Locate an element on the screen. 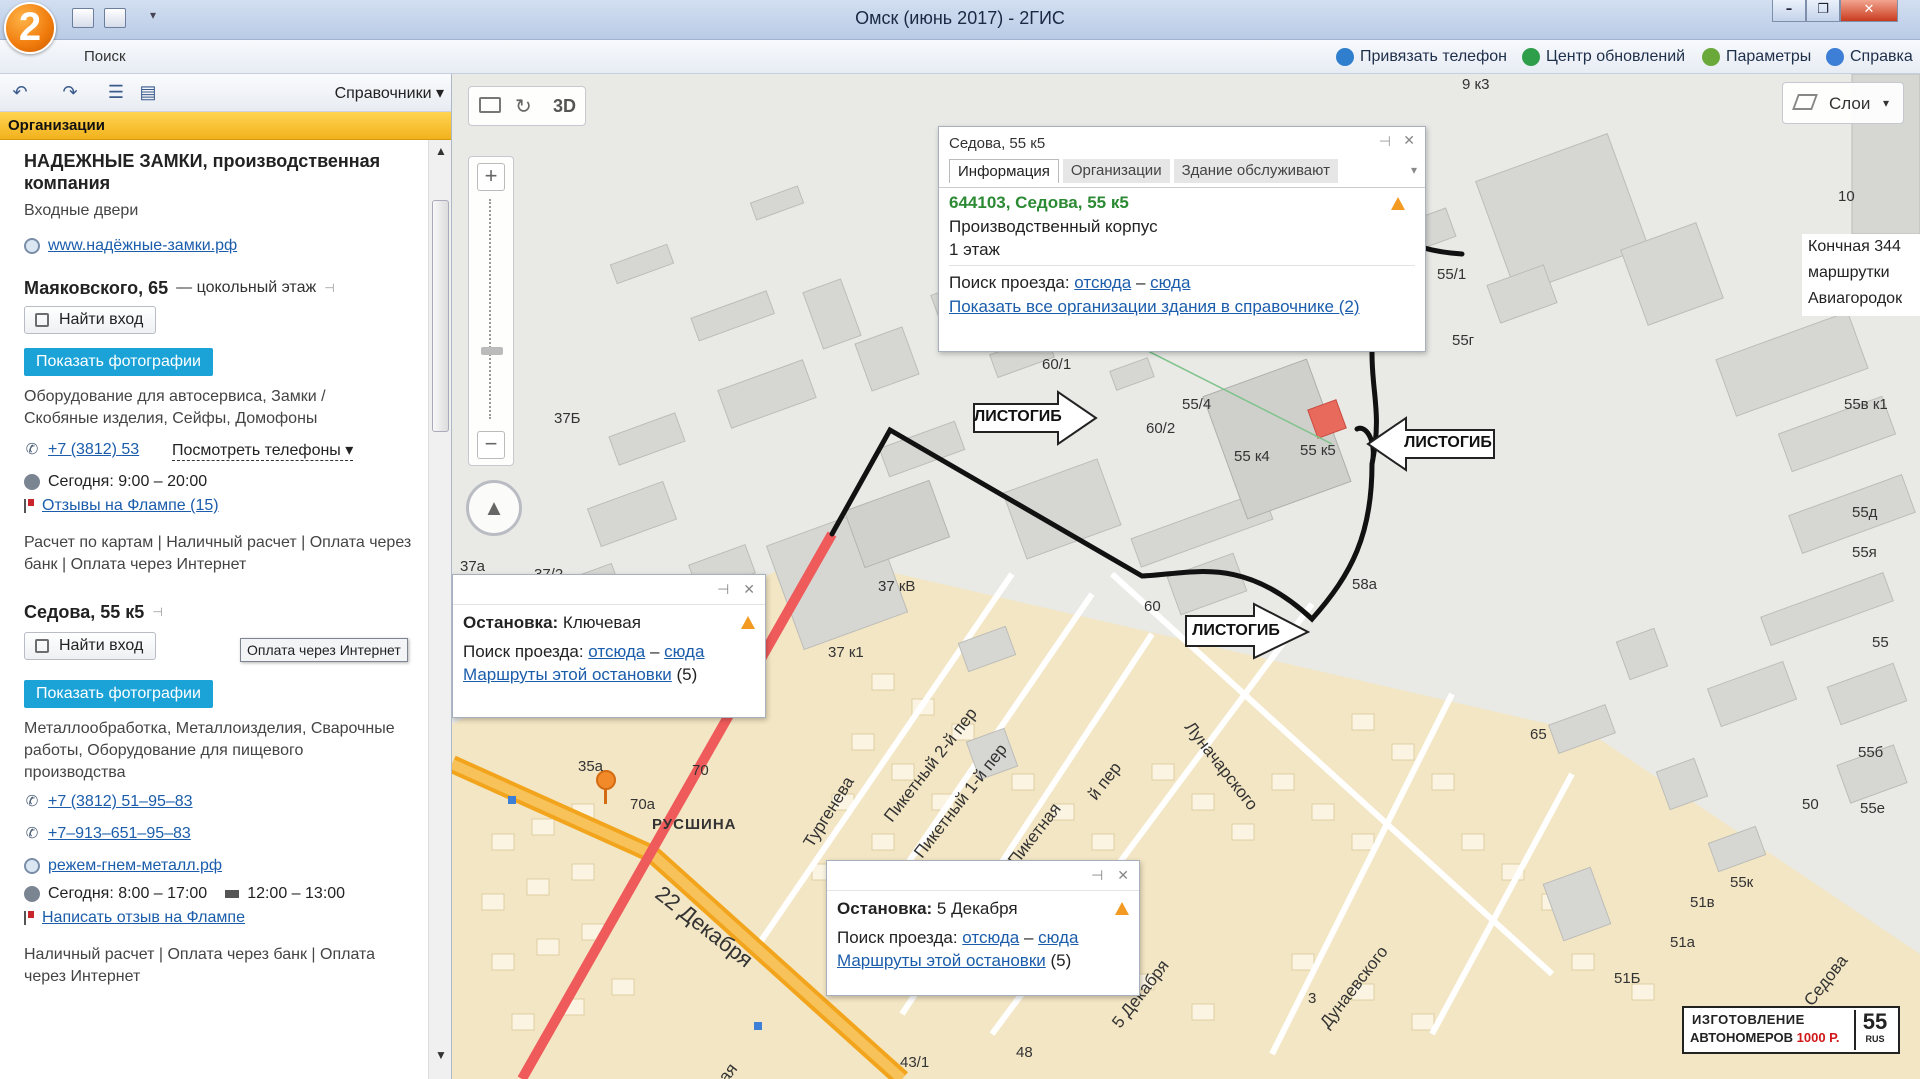 The width and height of the screenshot is (1920, 1079). view-phones-dropdown: Посмотреть телефоны ▾ is located at coordinates (263, 450).